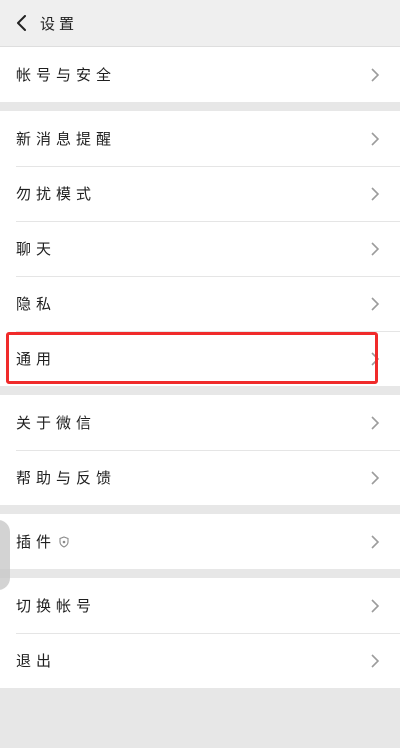 The width and height of the screenshot is (400, 748). I want to click on section-plugins: 插件, so click(200, 541).